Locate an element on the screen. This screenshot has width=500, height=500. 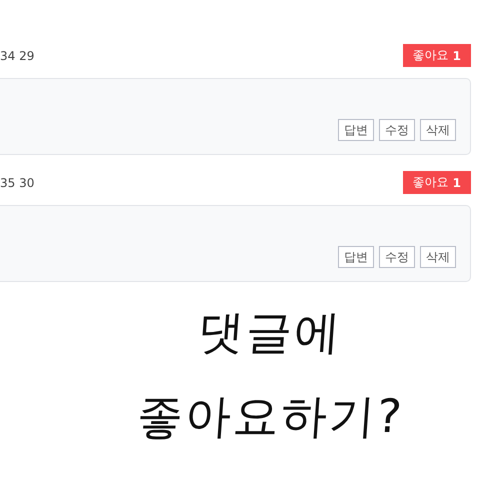
caption-text: 좋아요하기? is located at coordinates (270, 416).